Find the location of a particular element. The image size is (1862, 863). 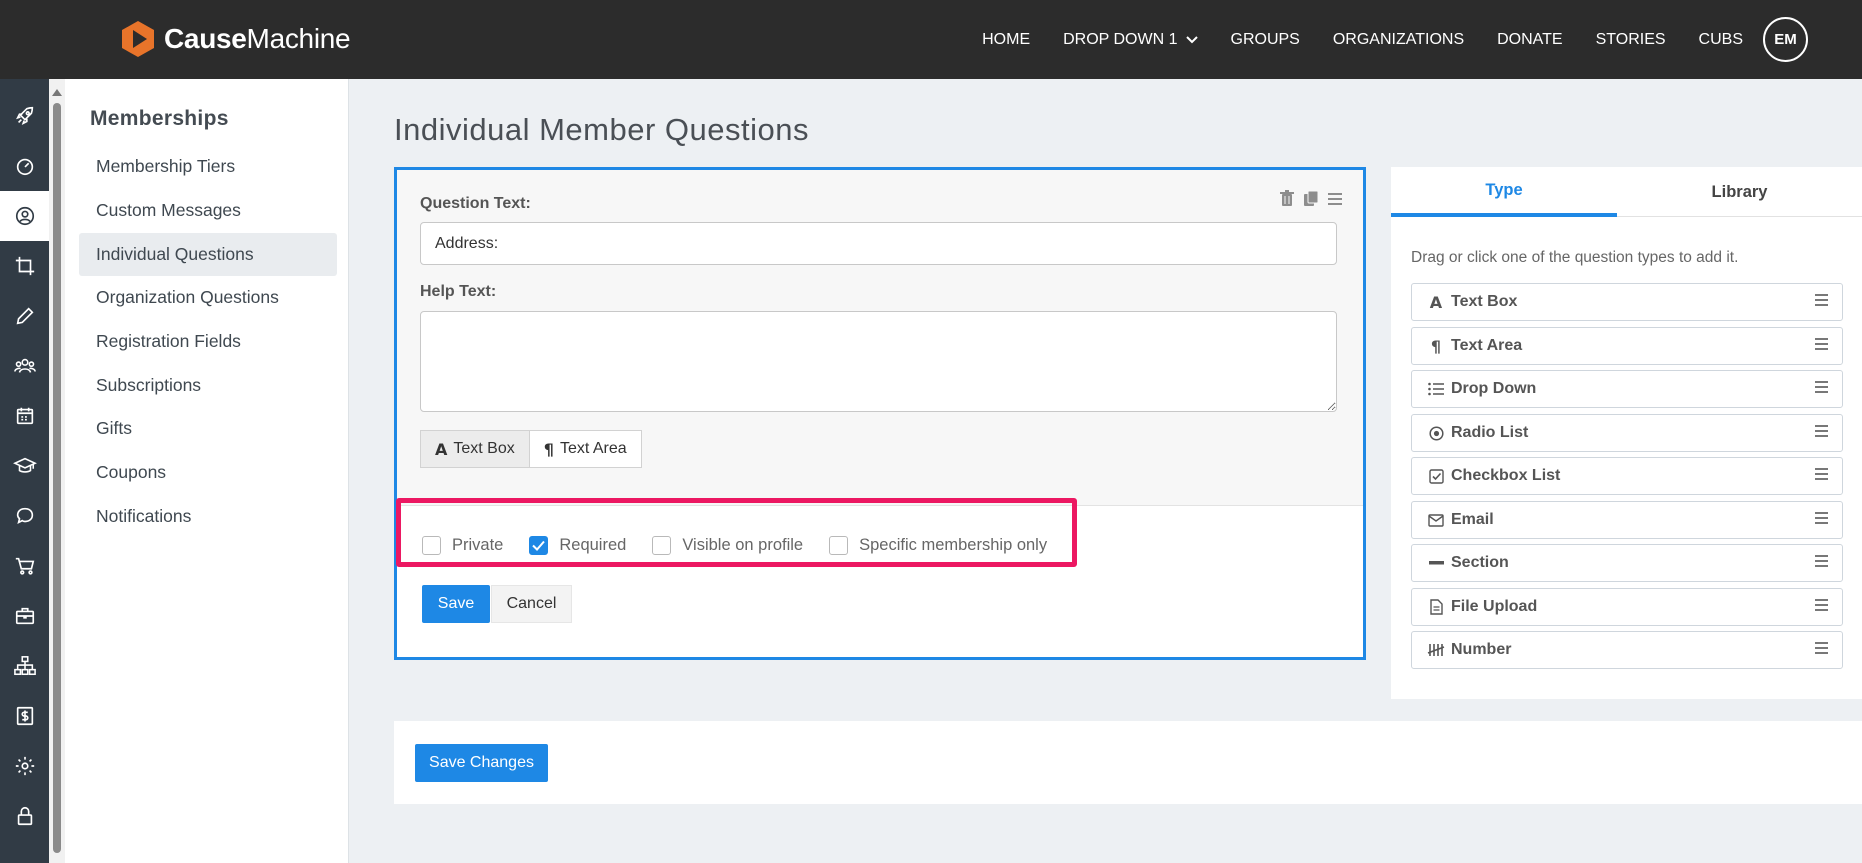

question-type-checkbox-list: Checkbox List is located at coordinates (1627, 476).